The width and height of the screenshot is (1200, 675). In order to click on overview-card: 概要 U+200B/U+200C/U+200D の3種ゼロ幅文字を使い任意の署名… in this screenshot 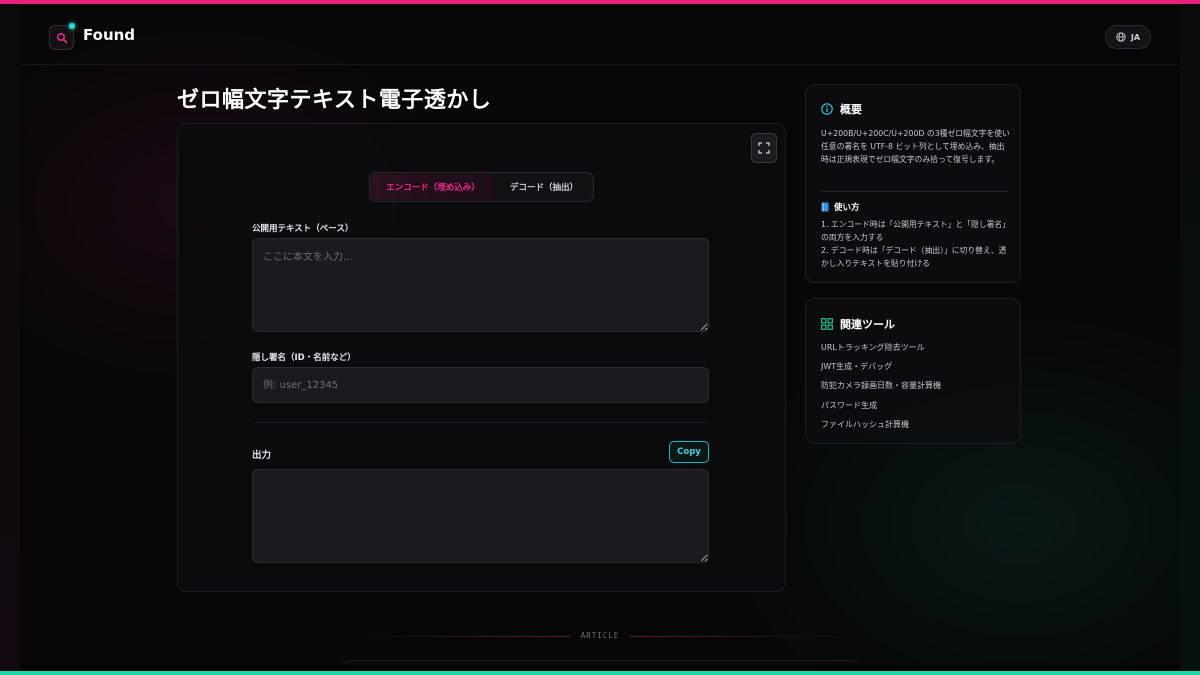, I will do `click(913, 183)`.